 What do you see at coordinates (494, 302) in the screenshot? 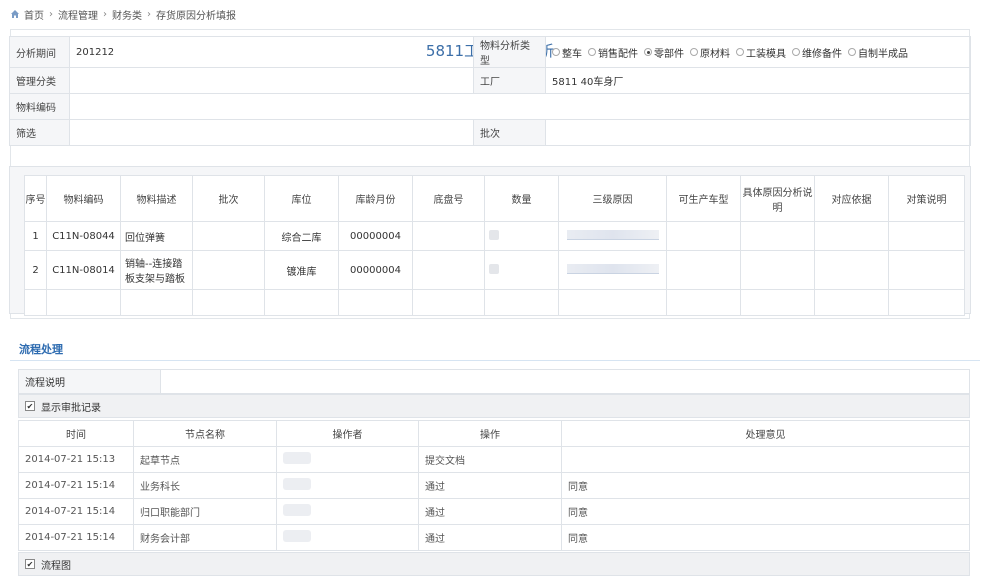
I see `table-row-empty` at bounding box center [494, 302].